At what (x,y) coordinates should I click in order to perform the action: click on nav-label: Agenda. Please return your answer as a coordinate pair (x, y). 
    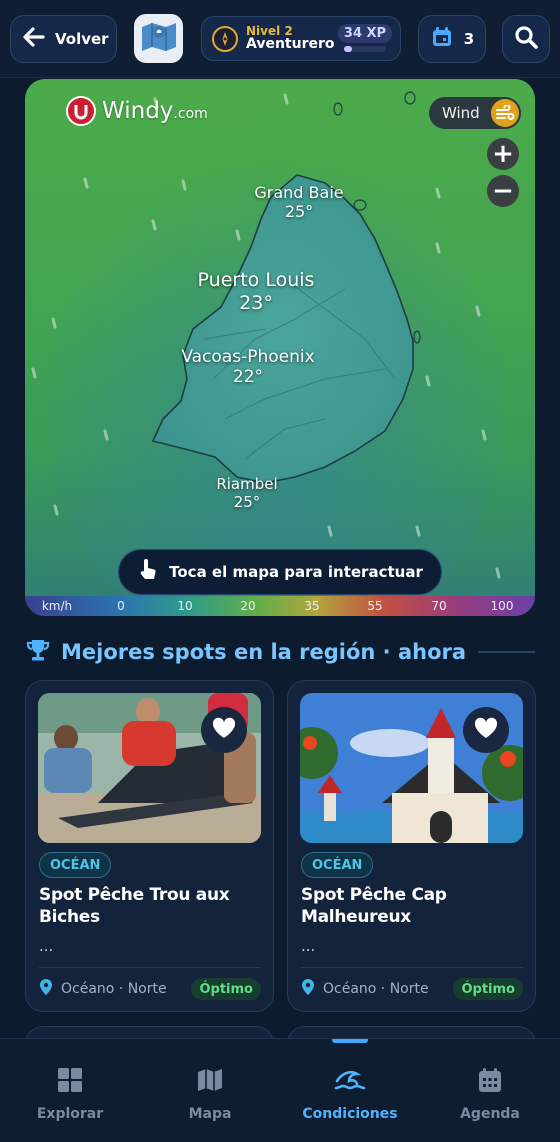
    Looking at the image, I should click on (490, 1114).